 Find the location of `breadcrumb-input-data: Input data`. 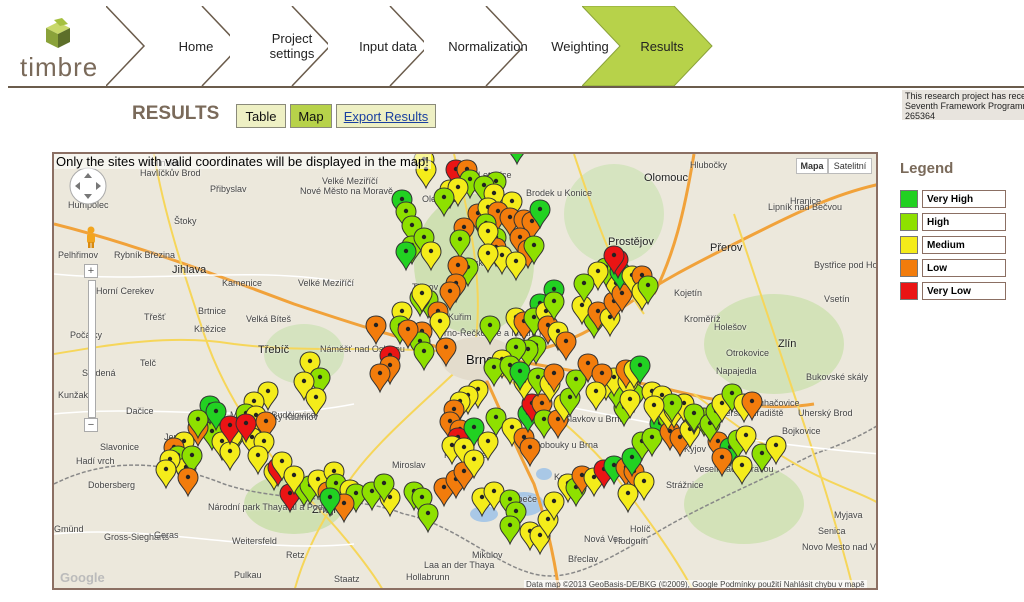

breadcrumb-input-data: Input data is located at coordinates (376, 46).